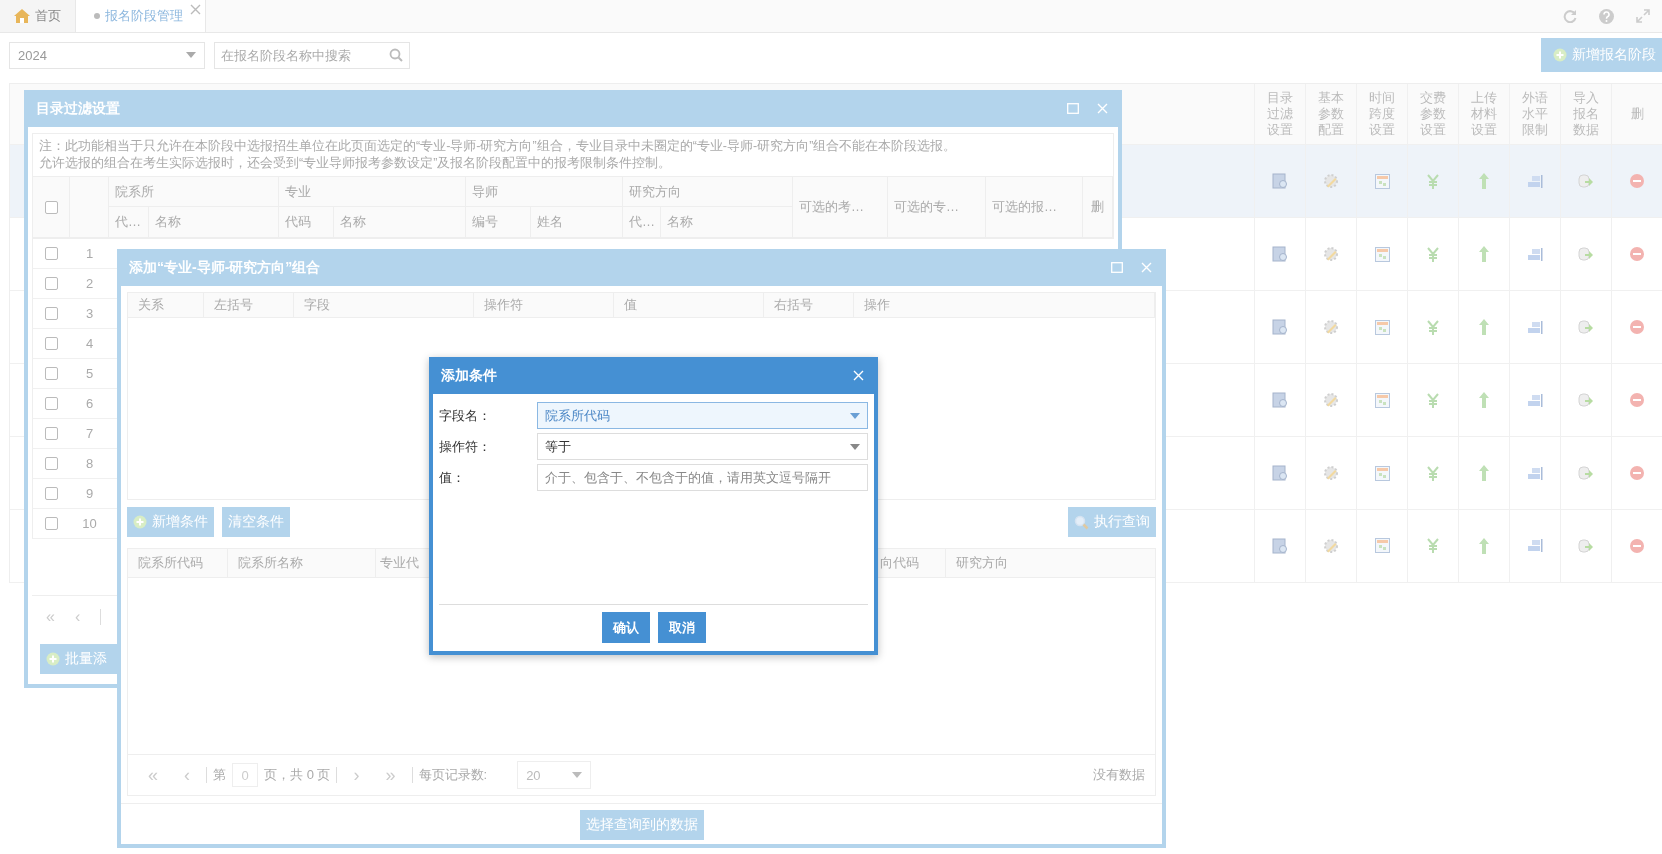 The width and height of the screenshot is (1662, 854). Describe the element at coordinates (356, 775) in the screenshot. I see `next-page-button: ›` at that location.